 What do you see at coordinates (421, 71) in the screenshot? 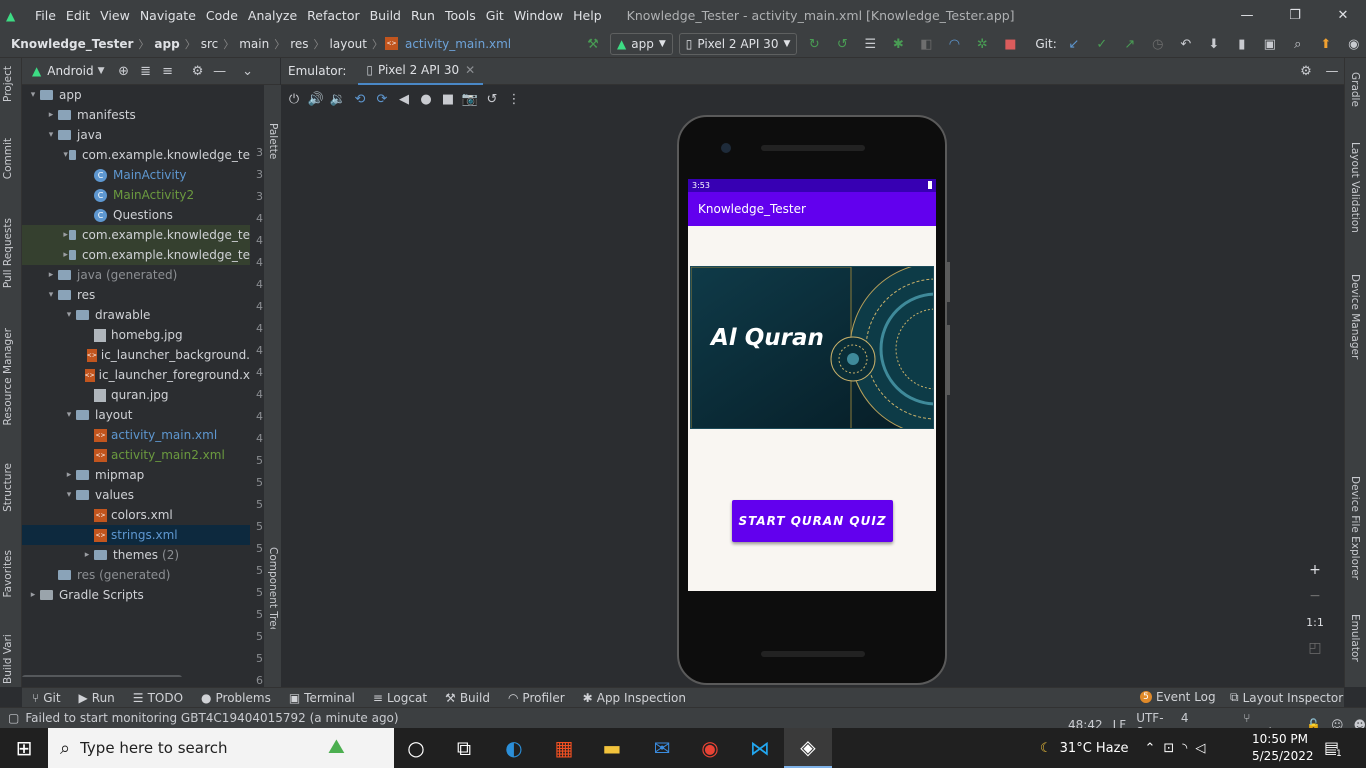
I see `emulator-tab: ▯ Pixel 2 API 30 ✕` at bounding box center [421, 71].